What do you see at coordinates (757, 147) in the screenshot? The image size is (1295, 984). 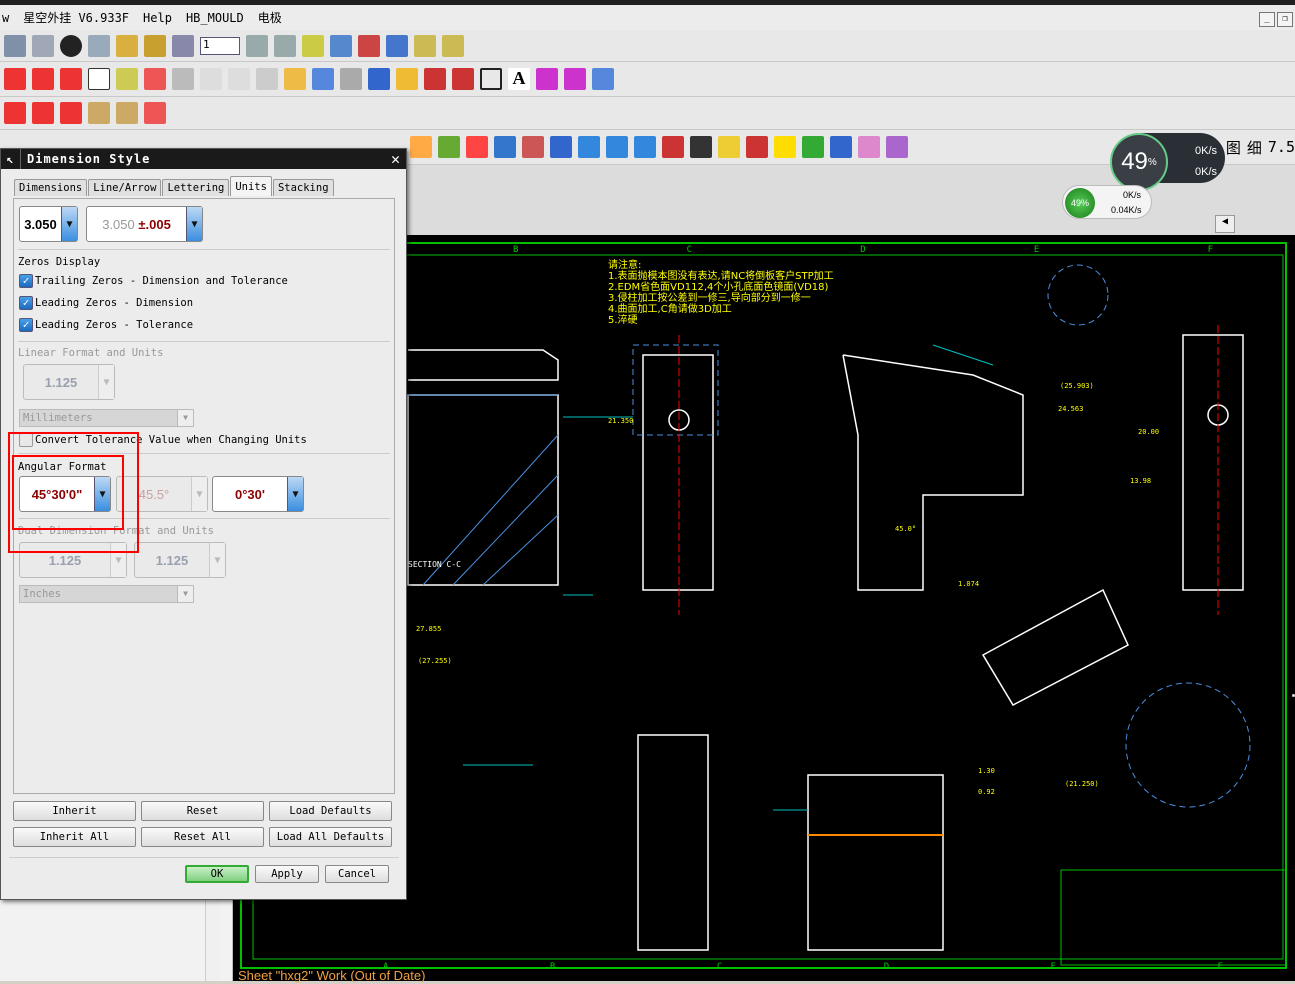 I see `frame2-icon` at bounding box center [757, 147].